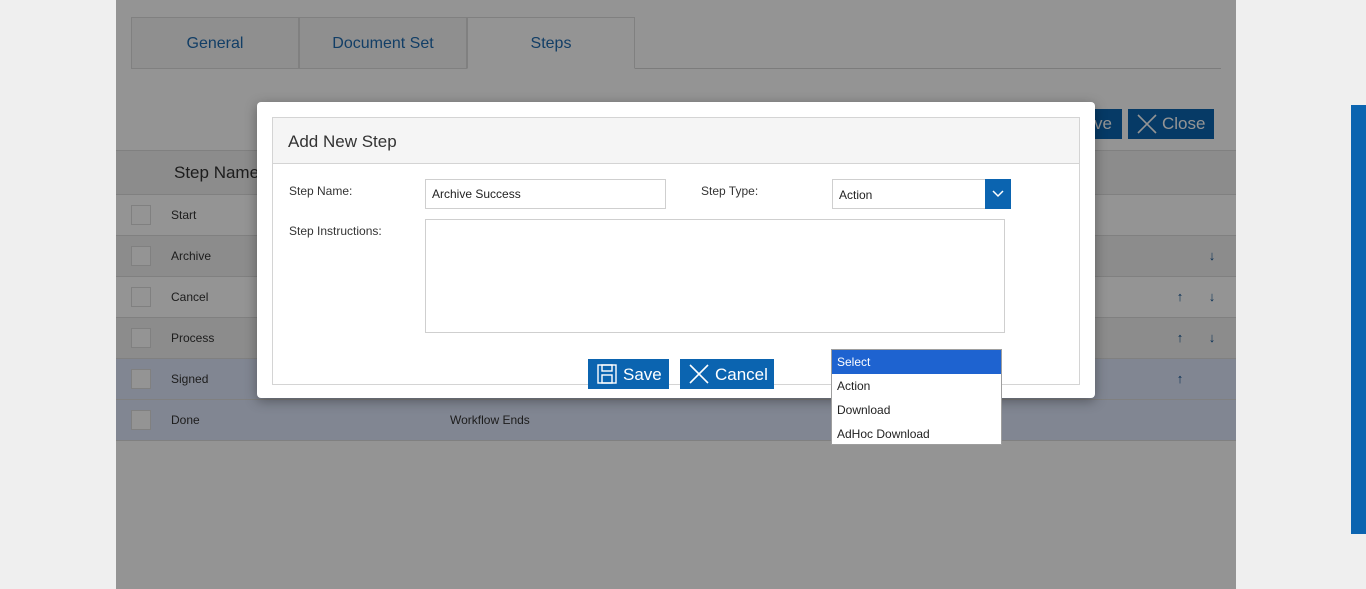 Image resolution: width=1366 pixels, height=589 pixels. Describe the element at coordinates (607, 374) in the screenshot. I see `floppy-disk-icon` at that location.